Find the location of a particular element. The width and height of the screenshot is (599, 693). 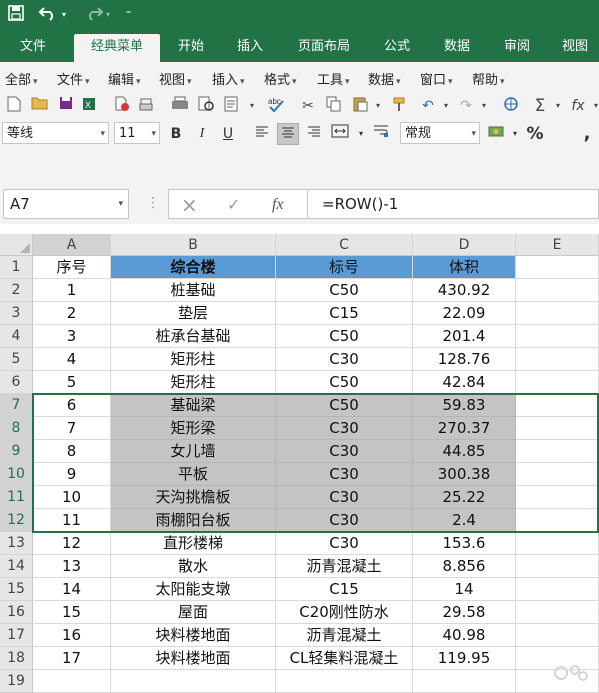

tab-classic-menu: 经典菜单 is located at coordinates (117, 48).